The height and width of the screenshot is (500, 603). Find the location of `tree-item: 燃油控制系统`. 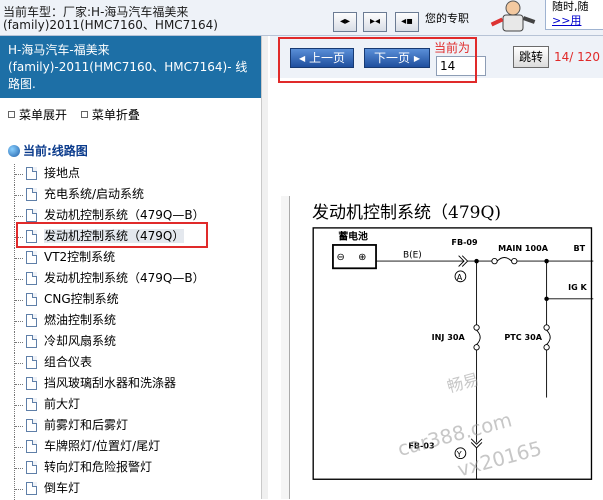

tree-item: 燃油控制系统 is located at coordinates (137, 321).